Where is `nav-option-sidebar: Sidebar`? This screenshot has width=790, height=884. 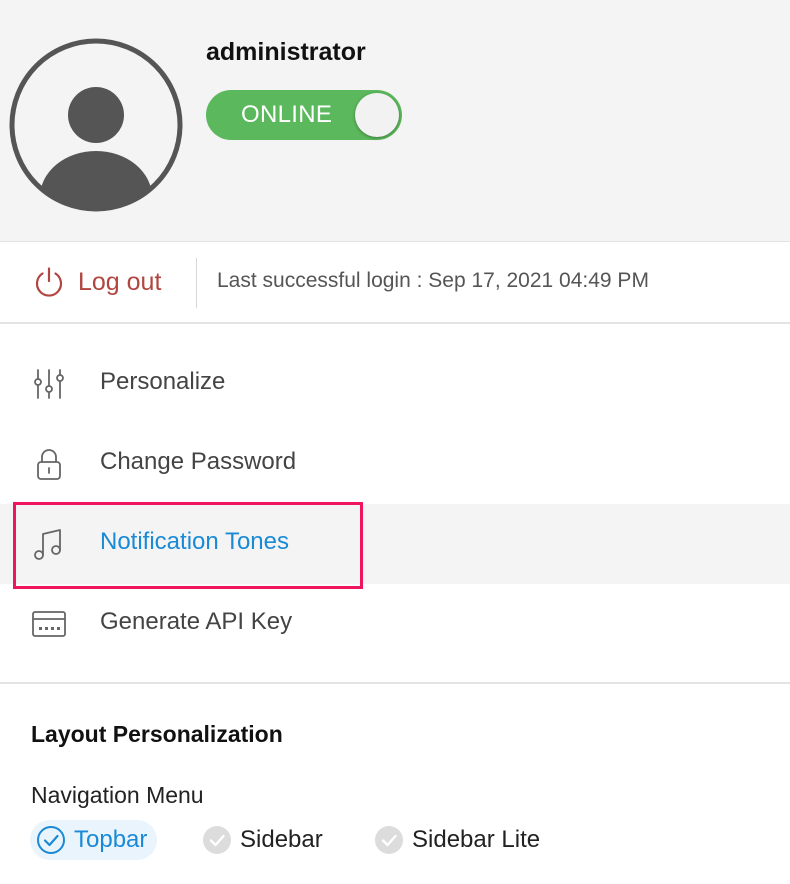 nav-option-sidebar: Sidebar is located at coordinates (262, 840).